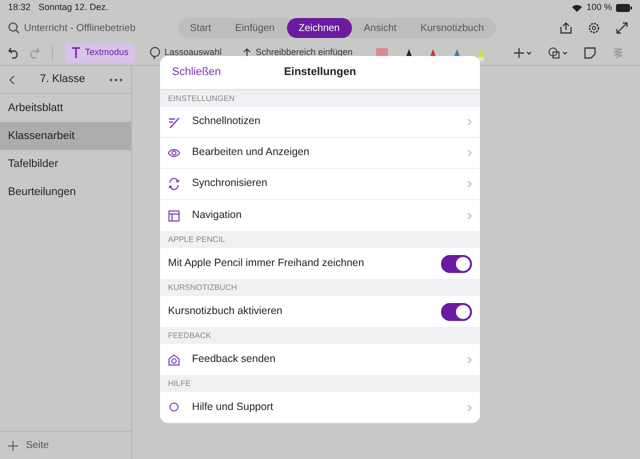  What do you see at coordinates (14, 52) in the screenshot?
I see `undo-icon` at bounding box center [14, 52].